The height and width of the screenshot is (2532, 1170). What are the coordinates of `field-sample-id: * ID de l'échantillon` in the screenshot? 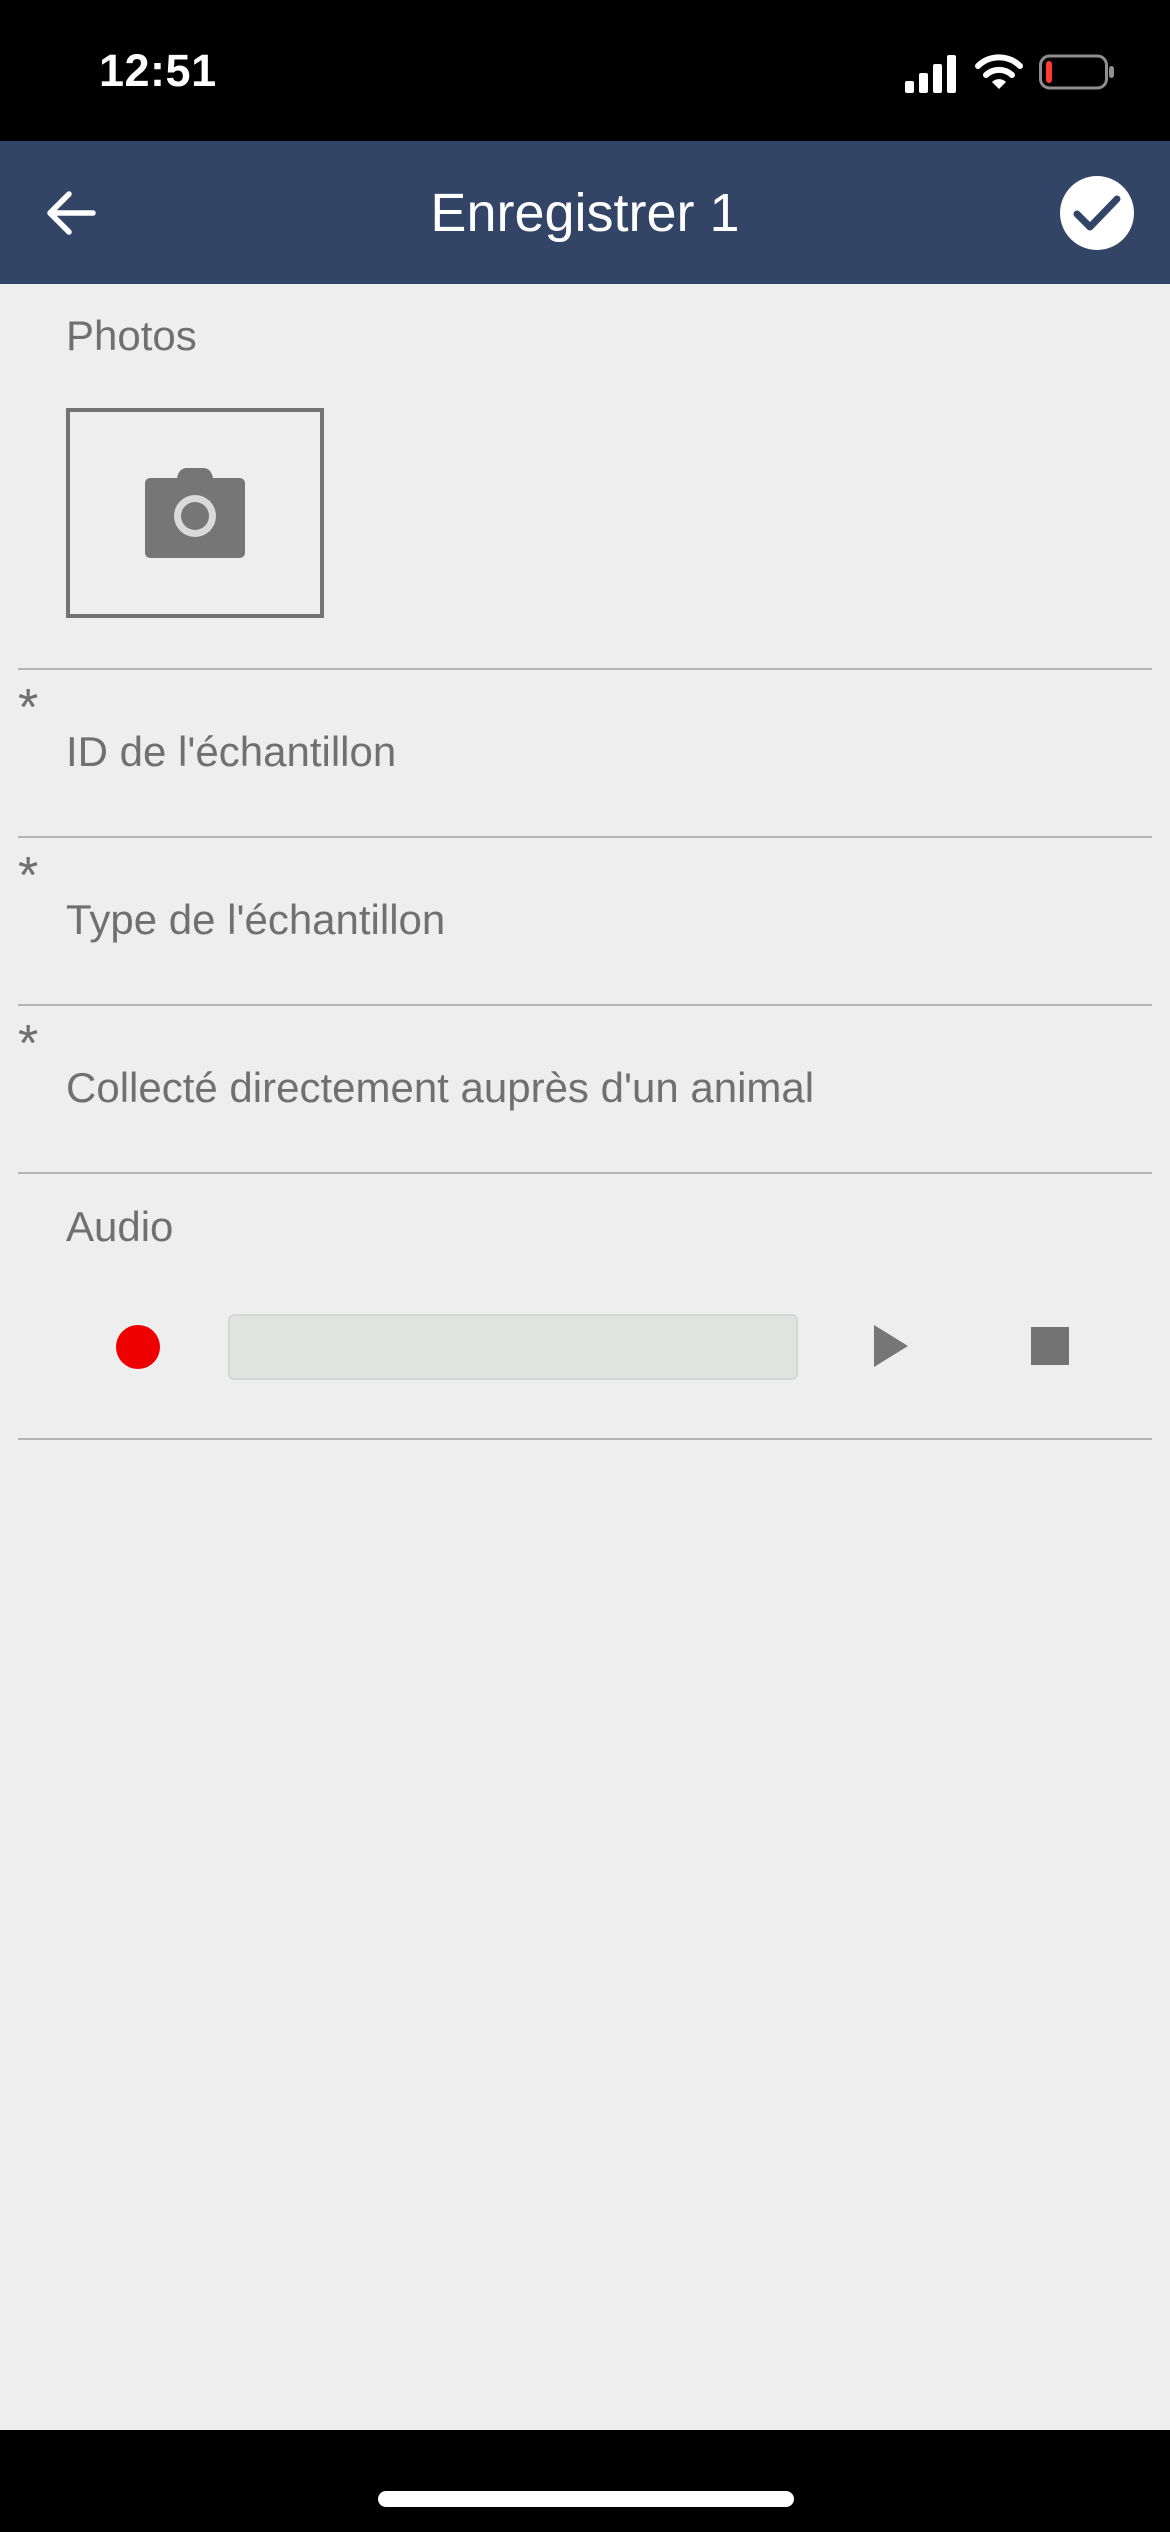 It's located at (585, 753).